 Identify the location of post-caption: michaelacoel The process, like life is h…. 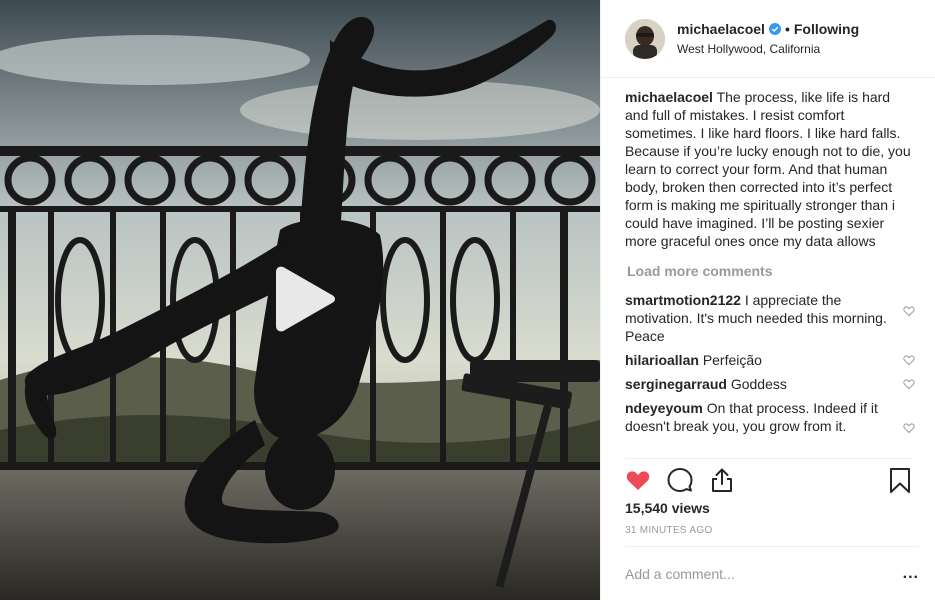
(771, 169).